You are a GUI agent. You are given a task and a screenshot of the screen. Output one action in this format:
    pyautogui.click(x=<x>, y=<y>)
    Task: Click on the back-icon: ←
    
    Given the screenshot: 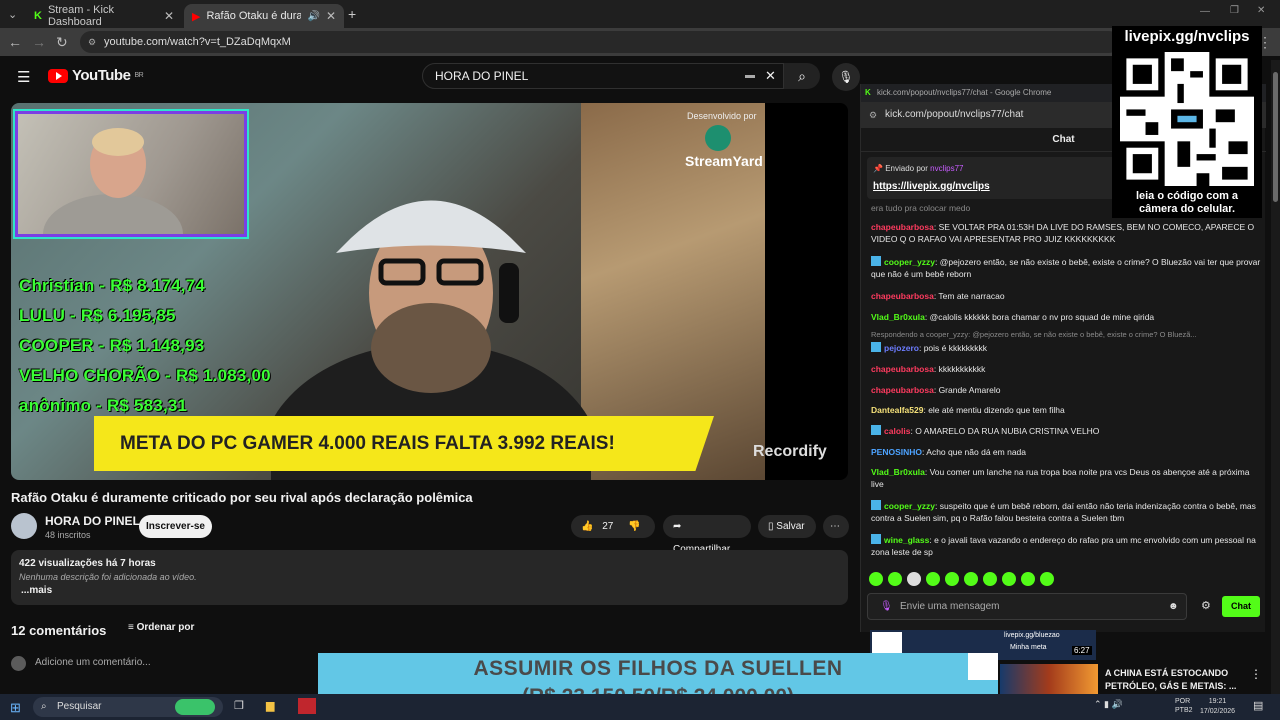 What is the action you would take?
    pyautogui.click(x=15, y=42)
    